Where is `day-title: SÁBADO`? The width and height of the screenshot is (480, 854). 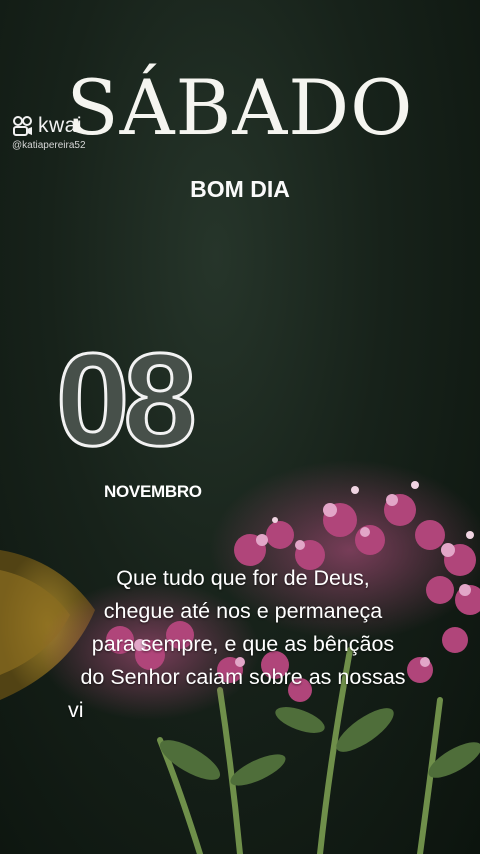 day-title: SÁBADO is located at coordinates (240, 107).